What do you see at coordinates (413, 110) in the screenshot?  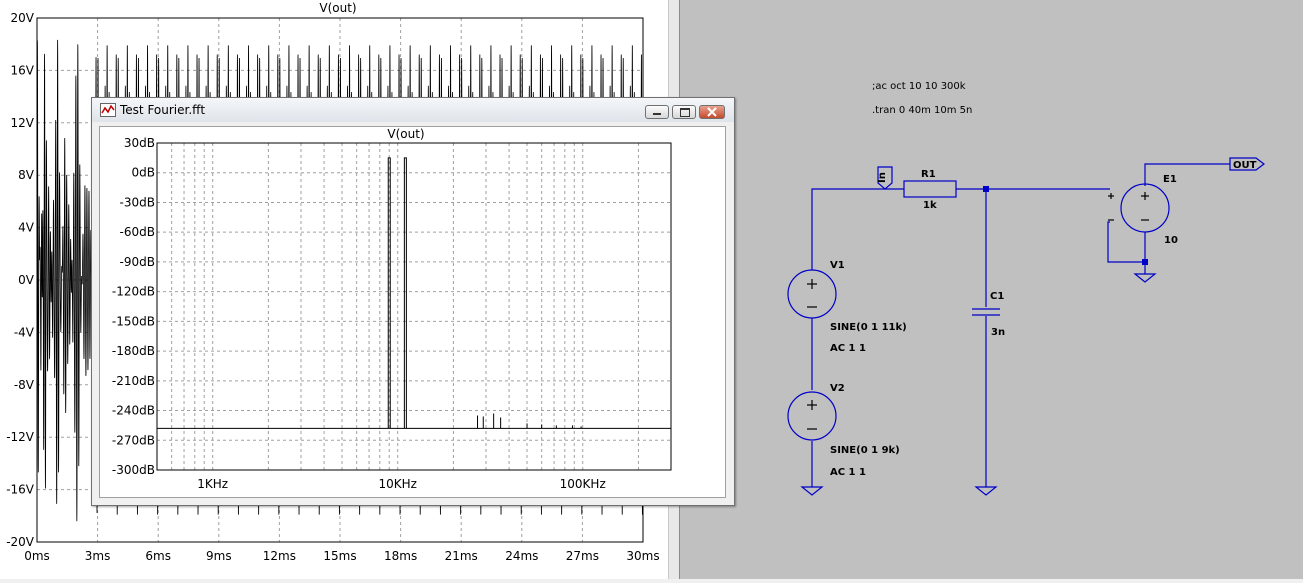 I see `fft-window-titlebar: Test Fourier.fft` at bounding box center [413, 110].